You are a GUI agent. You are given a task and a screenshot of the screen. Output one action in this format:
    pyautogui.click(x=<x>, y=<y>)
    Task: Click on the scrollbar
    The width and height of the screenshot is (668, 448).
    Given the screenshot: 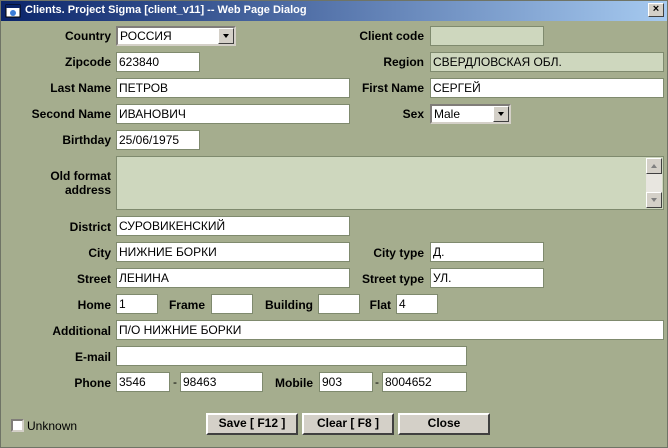 What is the action you would take?
    pyautogui.click(x=654, y=183)
    